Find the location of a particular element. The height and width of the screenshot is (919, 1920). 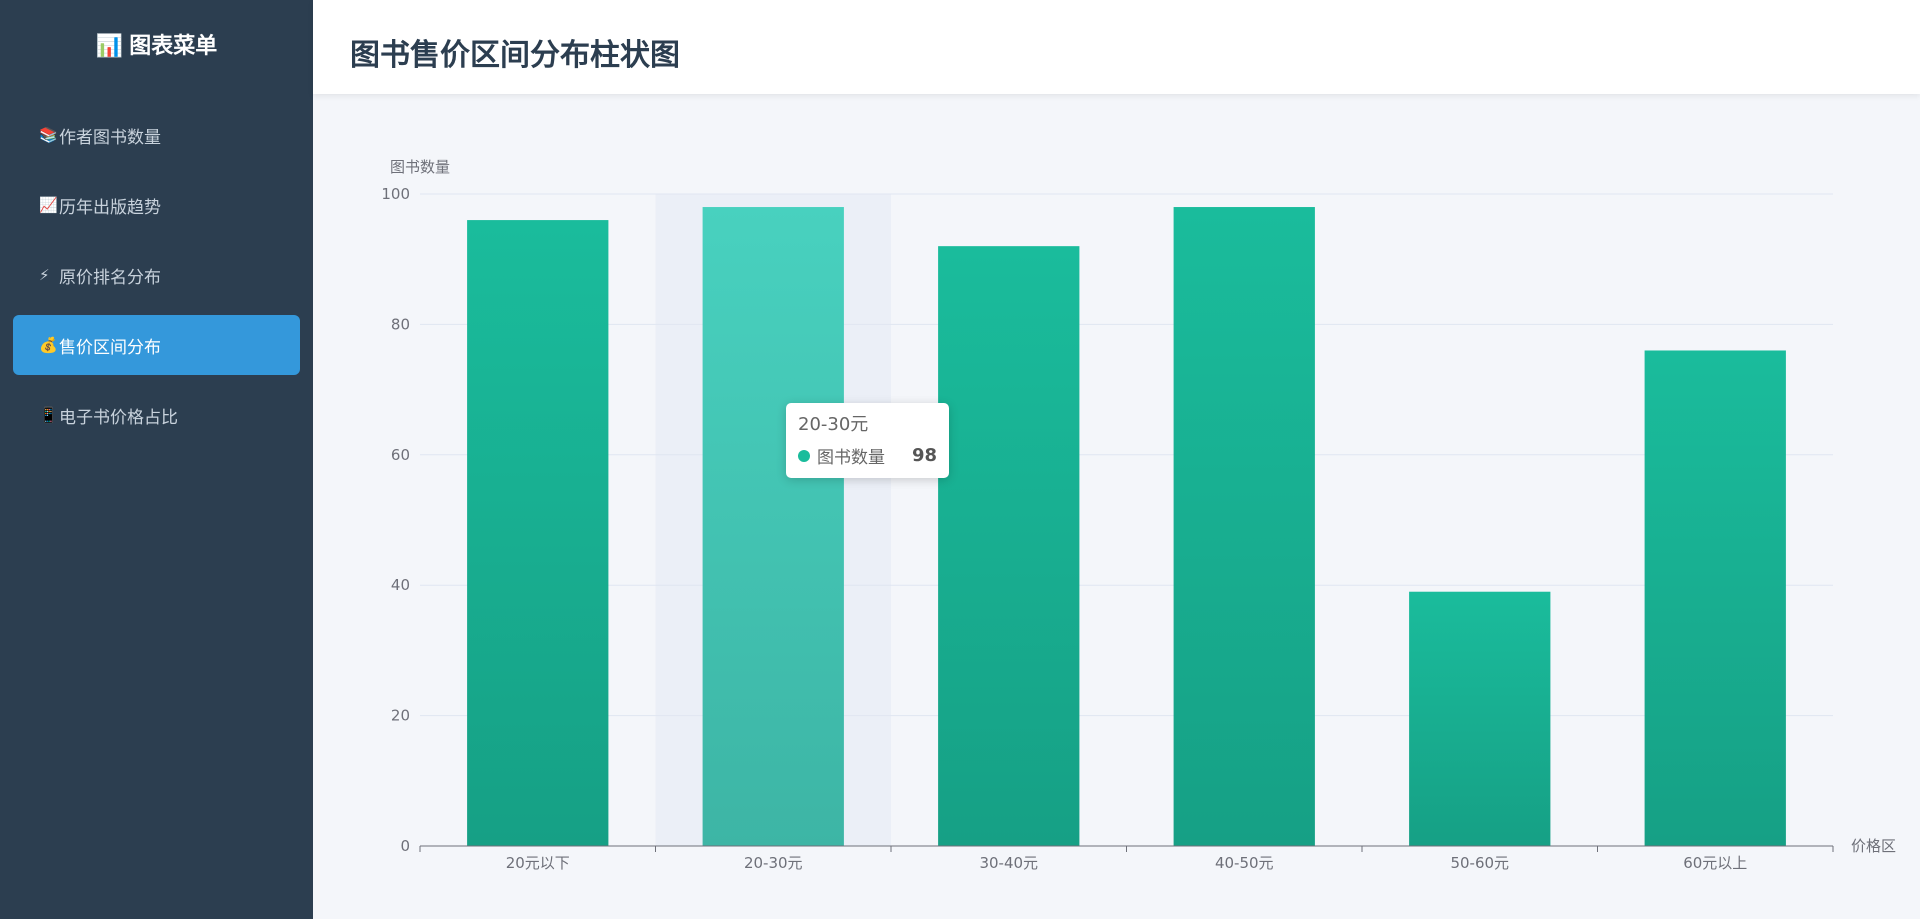

header: 图书售价区间分布柱状图 is located at coordinates (1116, 47).